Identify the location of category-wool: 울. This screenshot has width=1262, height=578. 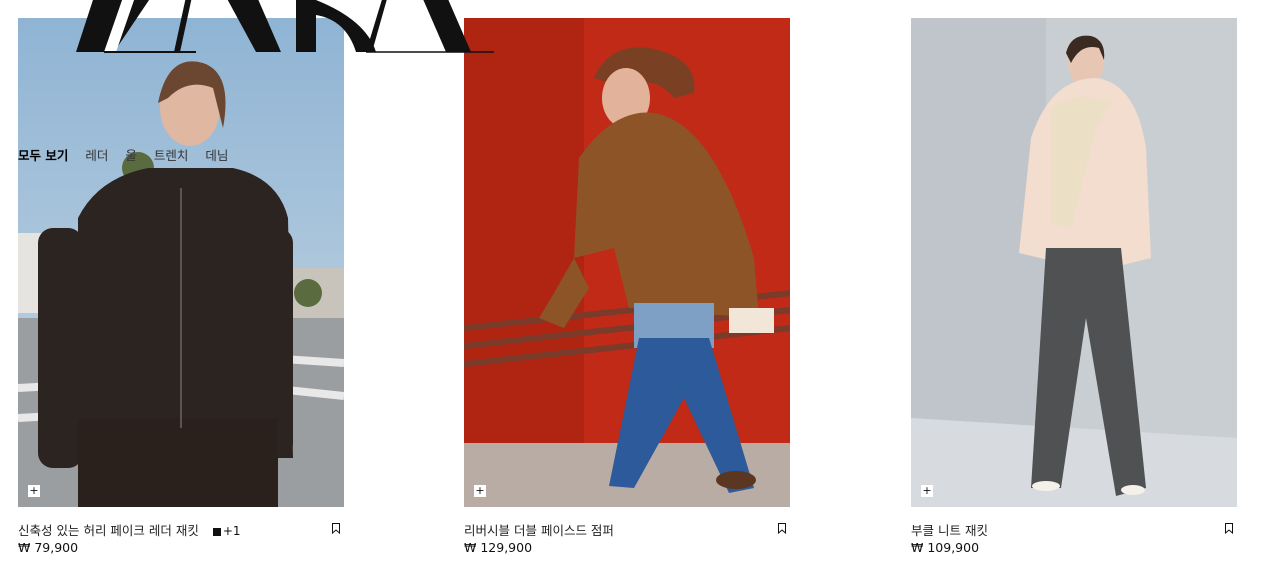
(131, 154).